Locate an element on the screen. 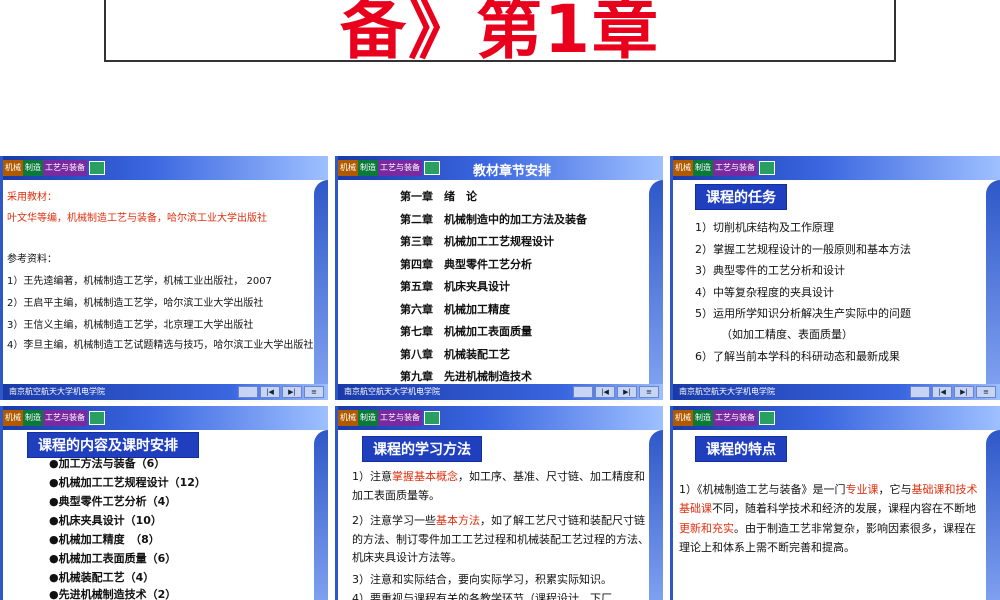 The width and height of the screenshot is (1000, 600). chapter-item: 第四章 典型零件工艺分析 is located at coordinates (466, 264).